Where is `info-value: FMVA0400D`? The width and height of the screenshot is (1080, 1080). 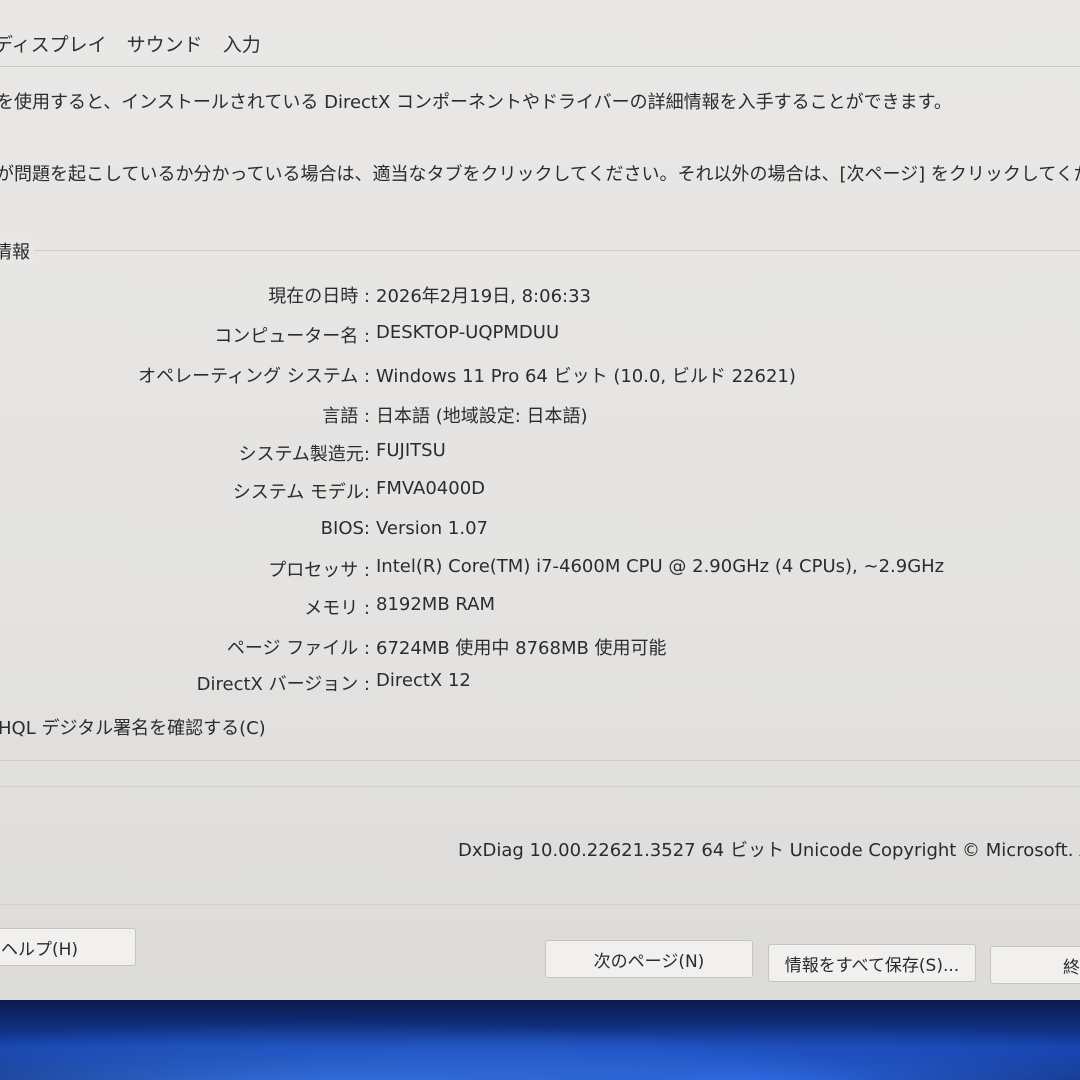
info-value: FMVA0400D is located at coordinates (431, 488).